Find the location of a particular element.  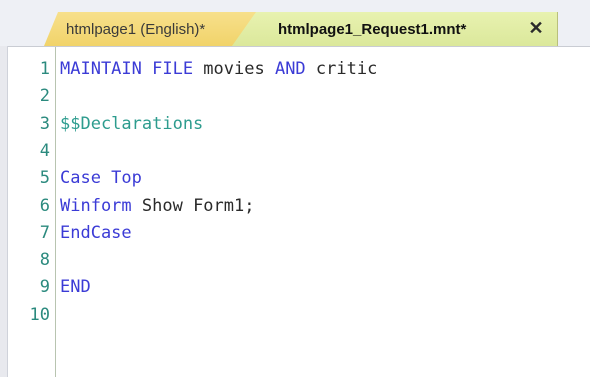

code-line: EndCase is located at coordinates (96, 233).